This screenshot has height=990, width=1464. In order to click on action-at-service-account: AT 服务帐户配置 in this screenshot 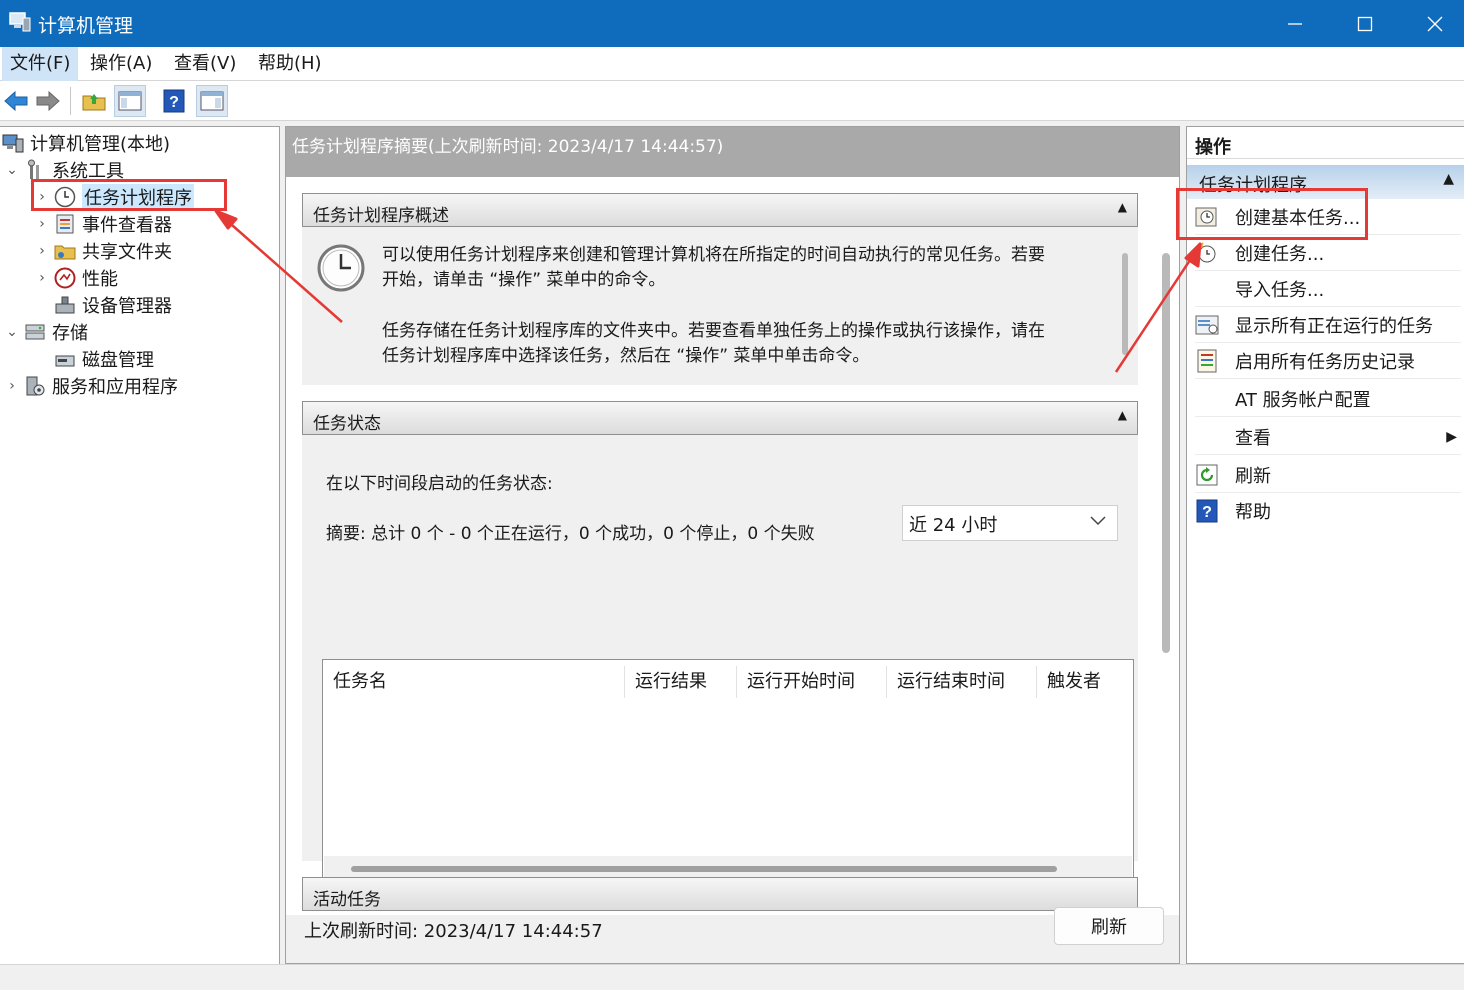, I will do `click(1328, 399)`.